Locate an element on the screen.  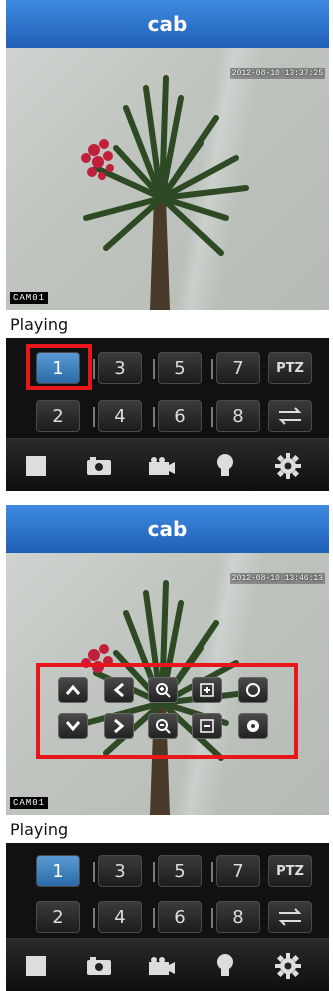
zoom-in-icon is located at coordinates (163, 690).